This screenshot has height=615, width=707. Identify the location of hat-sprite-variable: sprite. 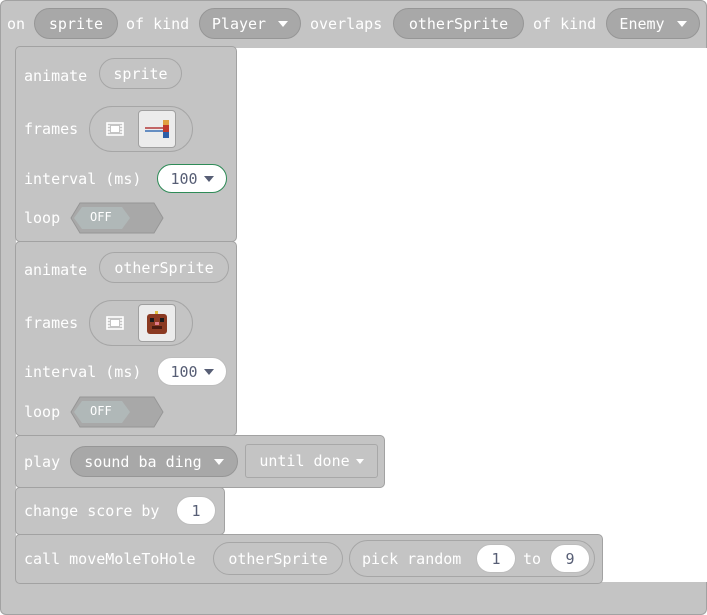
(76, 23).